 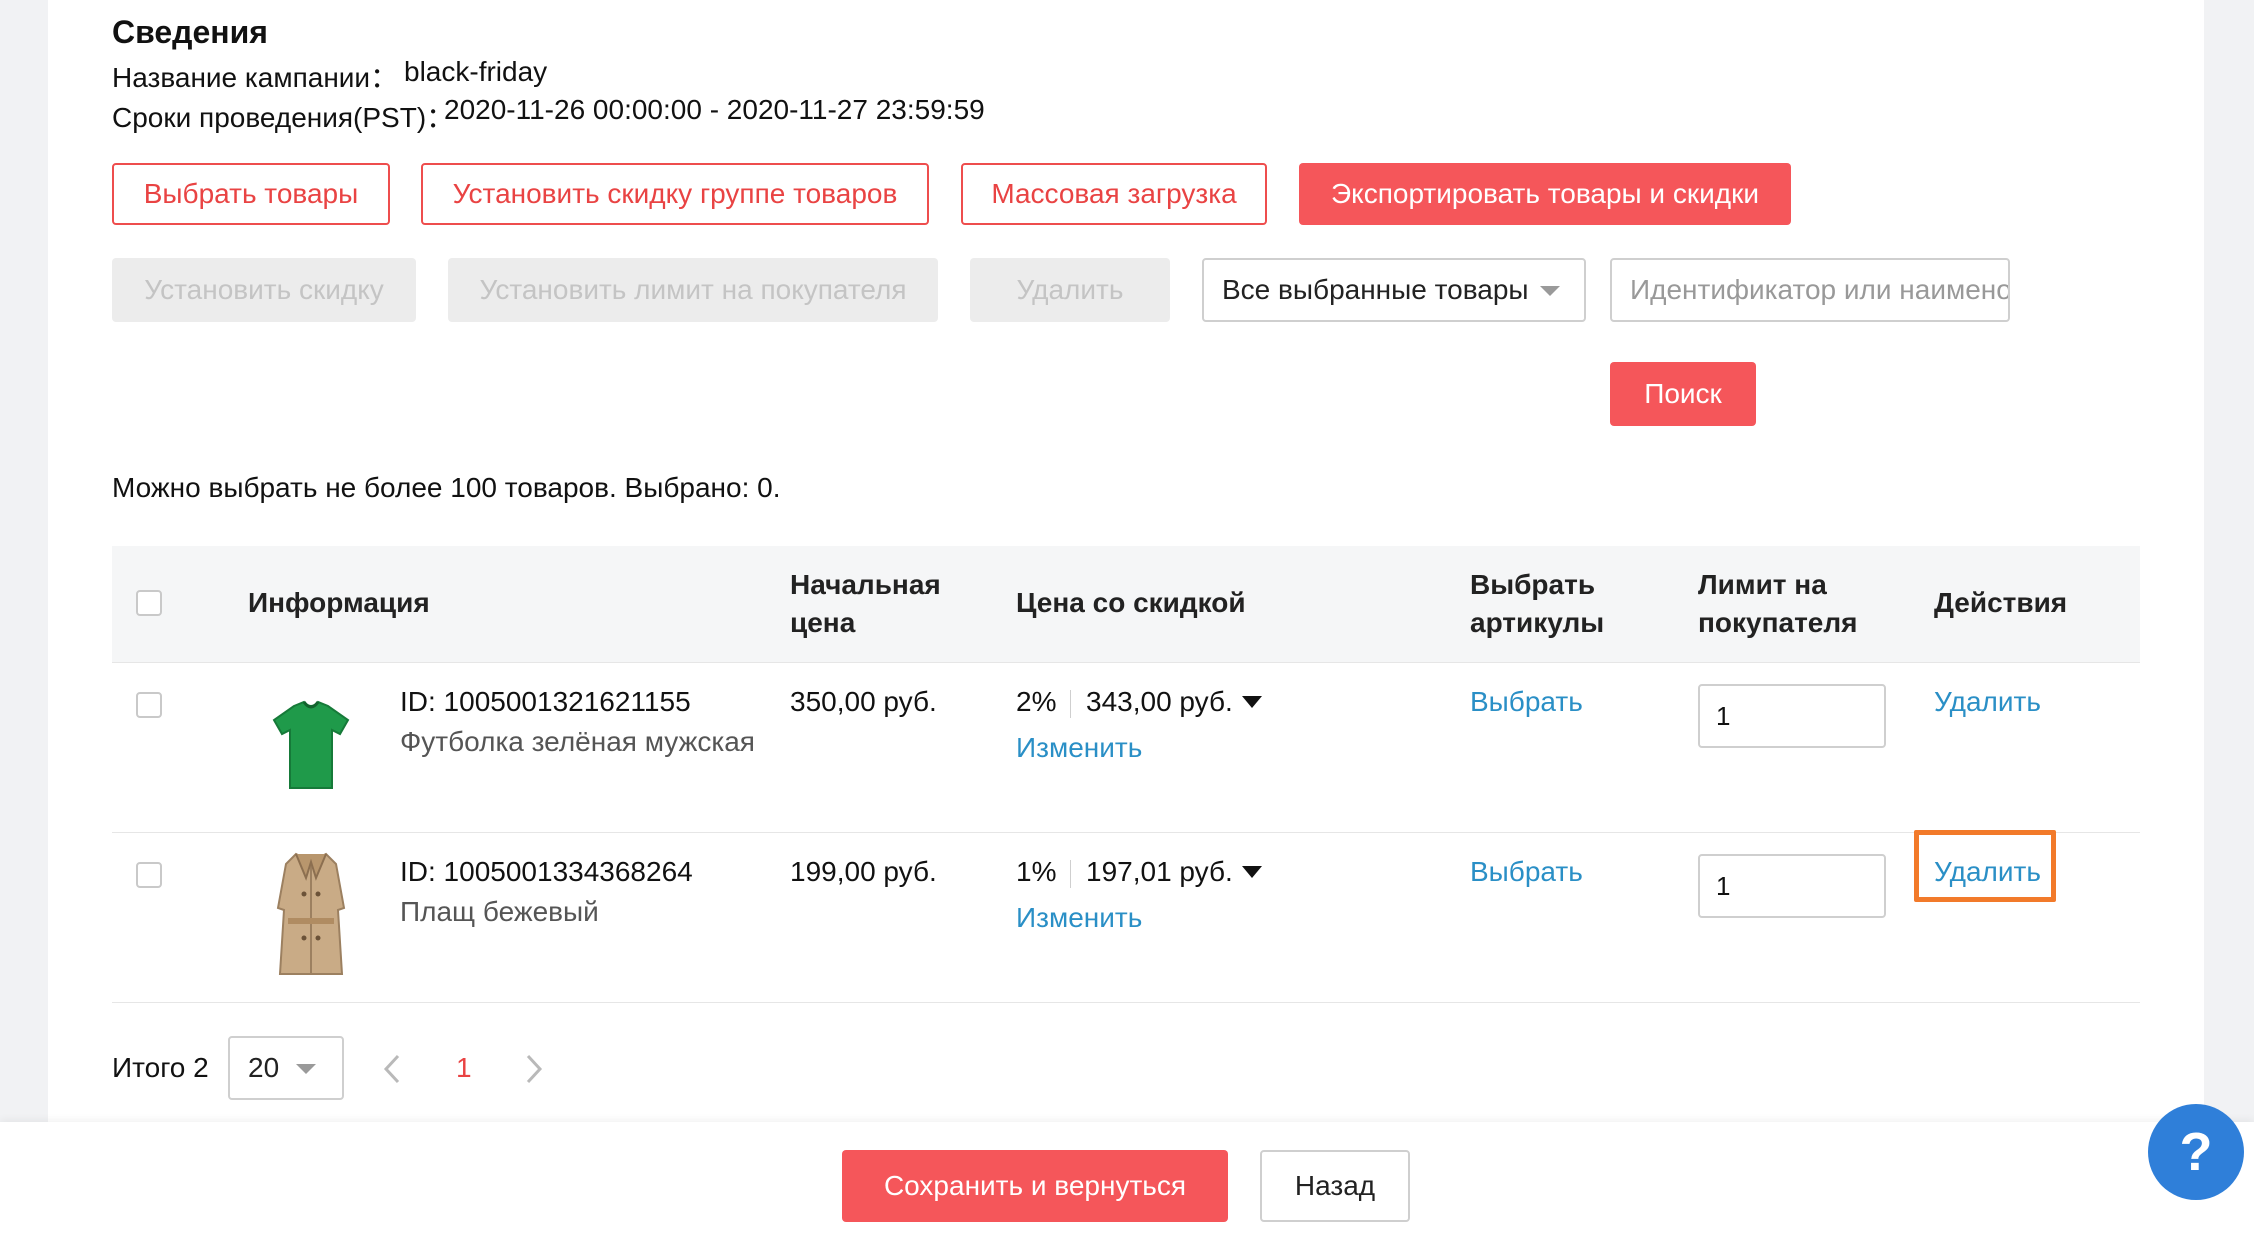 I want to click on export-button: Экспортировать товары и скидки, so click(x=1545, y=194).